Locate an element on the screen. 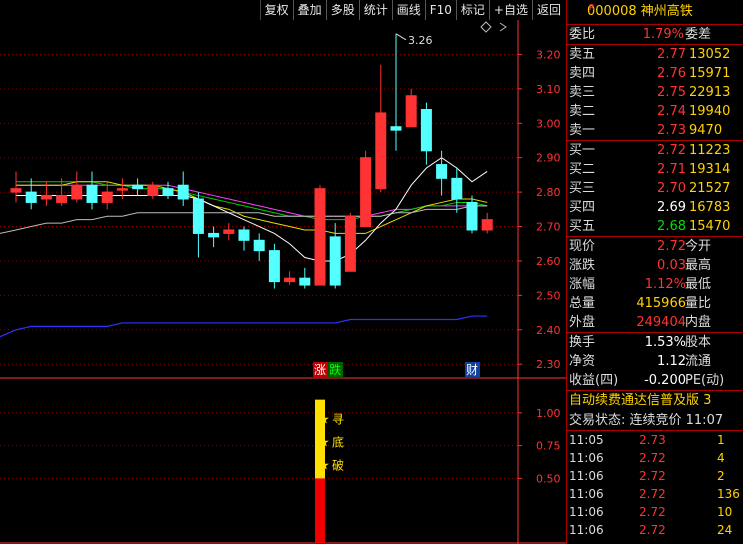 The height and width of the screenshot is (544, 743). tick-volume: 10 is located at coordinates (725, 512).